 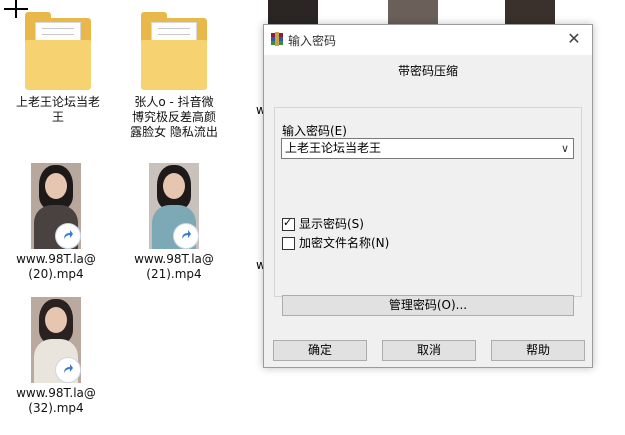 I want to click on folder-item: 张人o - 抖音微 博究极反差高颜 露脸女 隐私流出, so click(x=174, y=76).